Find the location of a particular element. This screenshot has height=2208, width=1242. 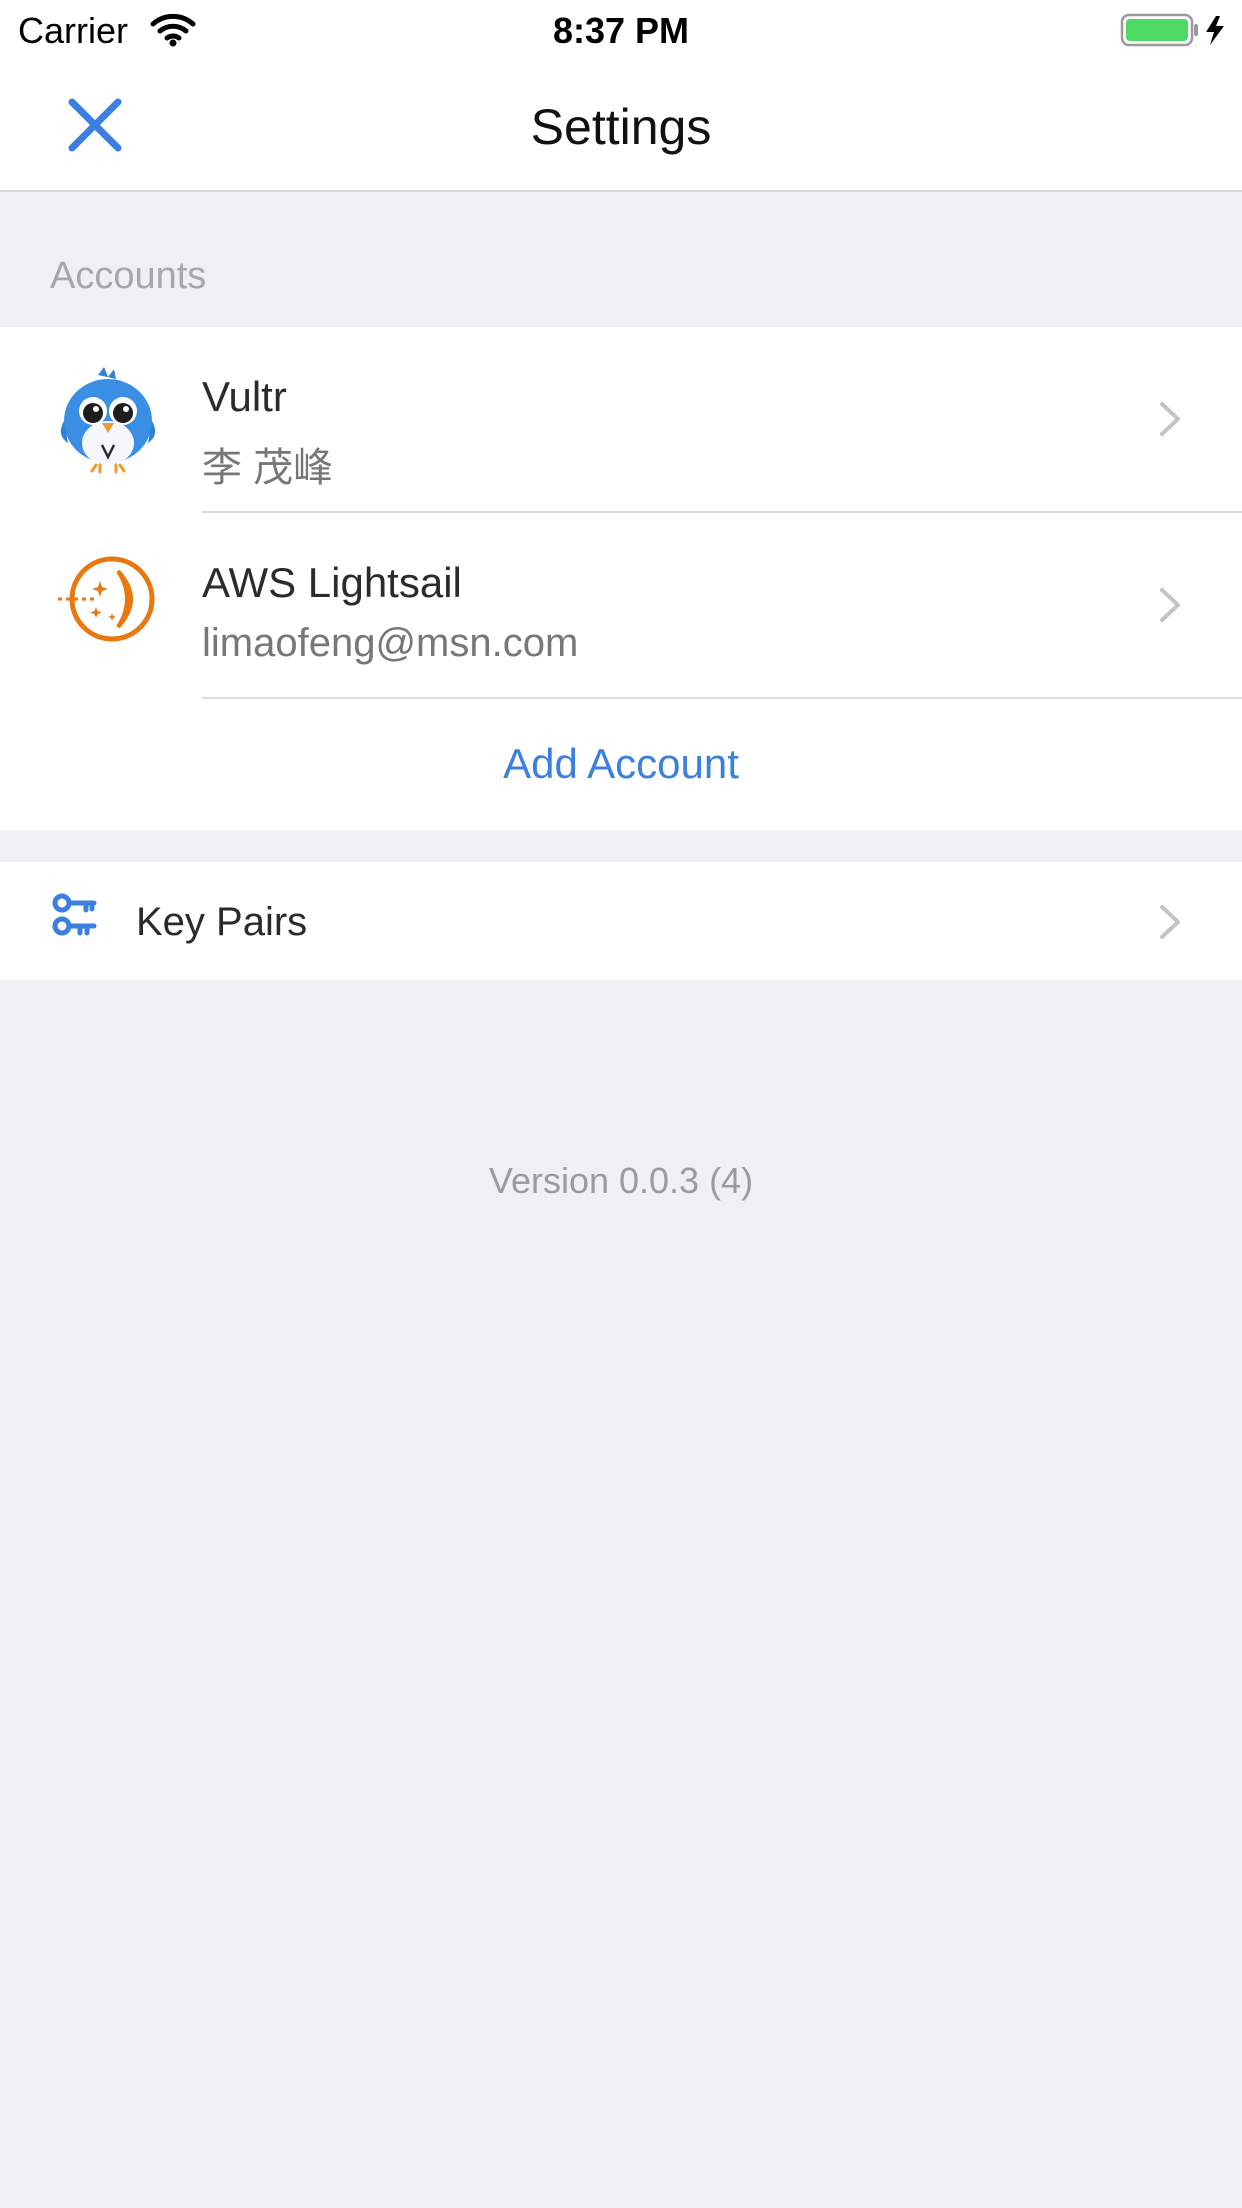

page-title: Settings is located at coordinates (621, 127).